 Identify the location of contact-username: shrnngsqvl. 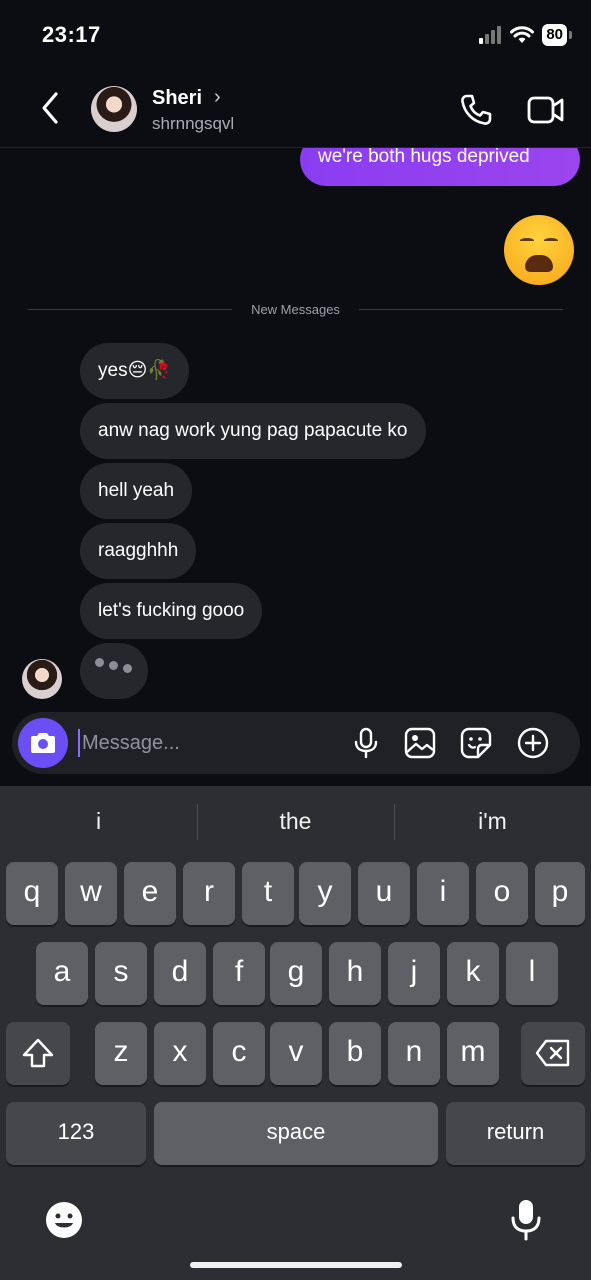
(193, 124).